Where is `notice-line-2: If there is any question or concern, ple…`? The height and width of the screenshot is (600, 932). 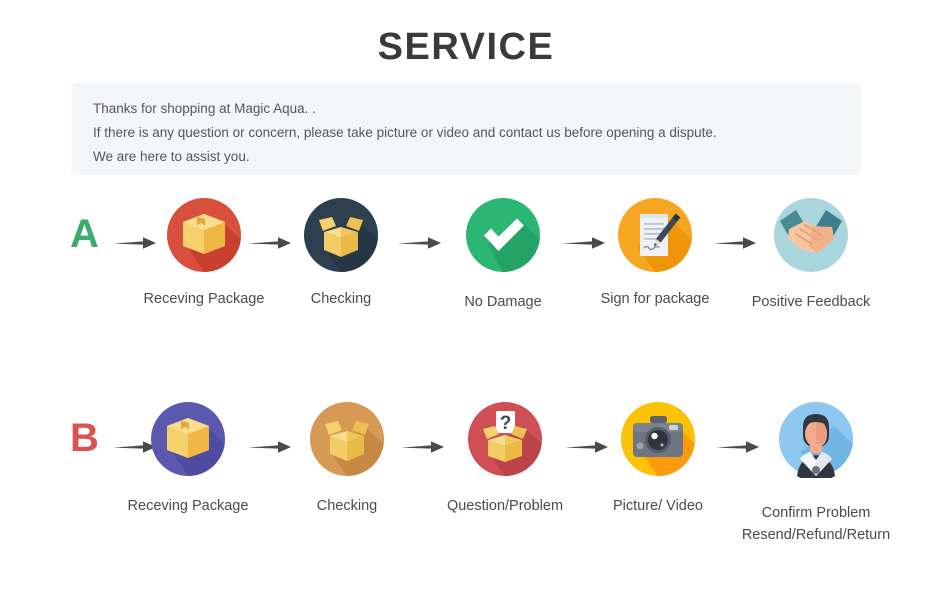
notice-line-2: If there is any question or concern, ple… is located at coordinates (405, 132).